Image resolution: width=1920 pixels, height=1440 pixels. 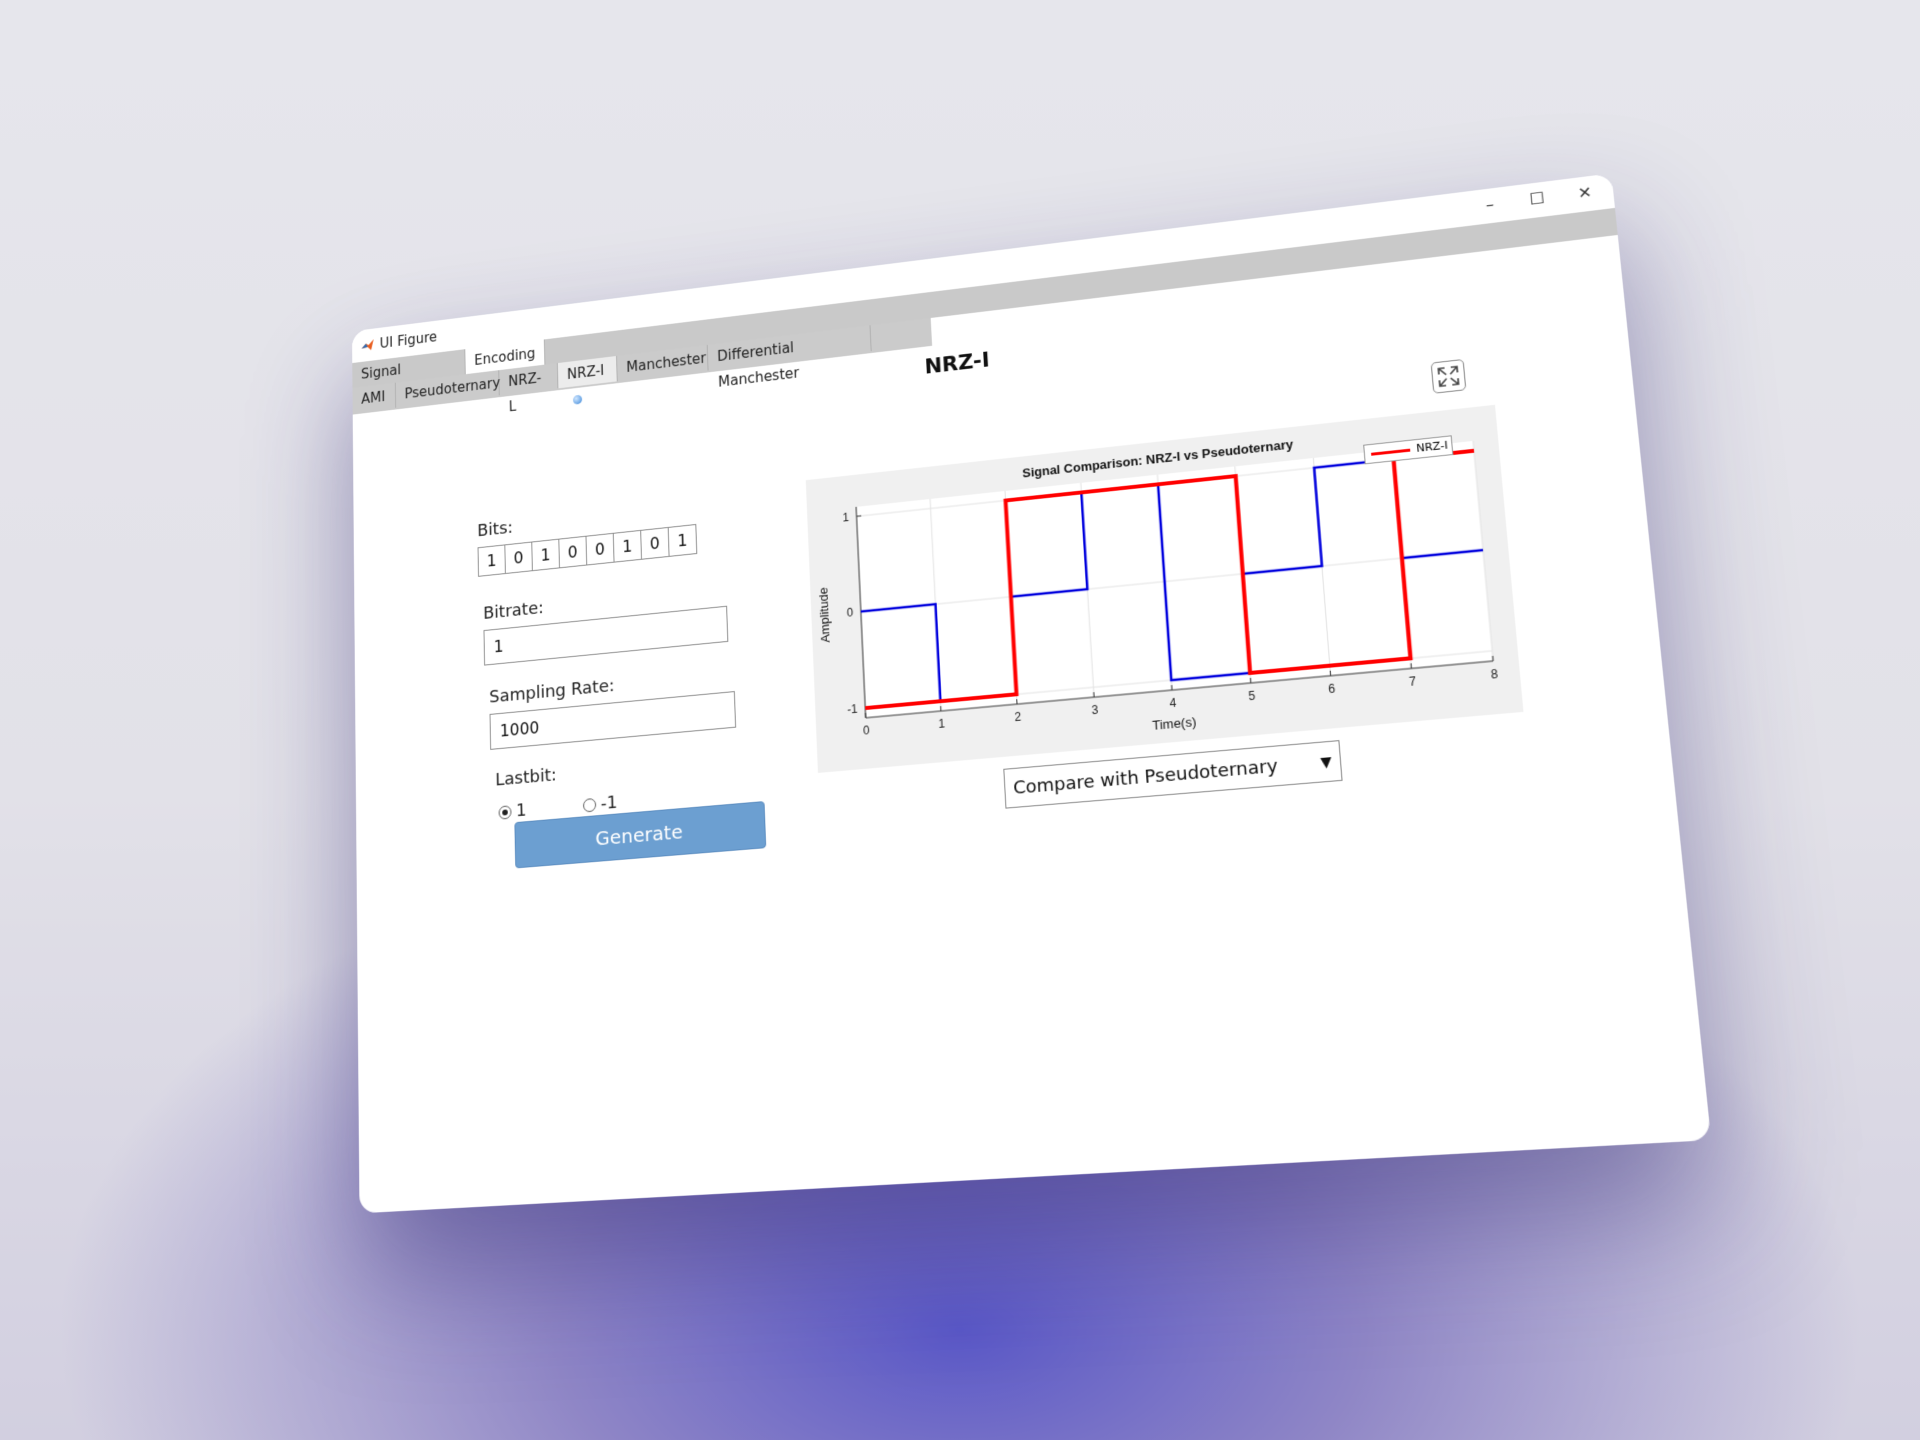 I want to click on dropdown-value: Compare with Pseudoternary, so click(x=1145, y=777).